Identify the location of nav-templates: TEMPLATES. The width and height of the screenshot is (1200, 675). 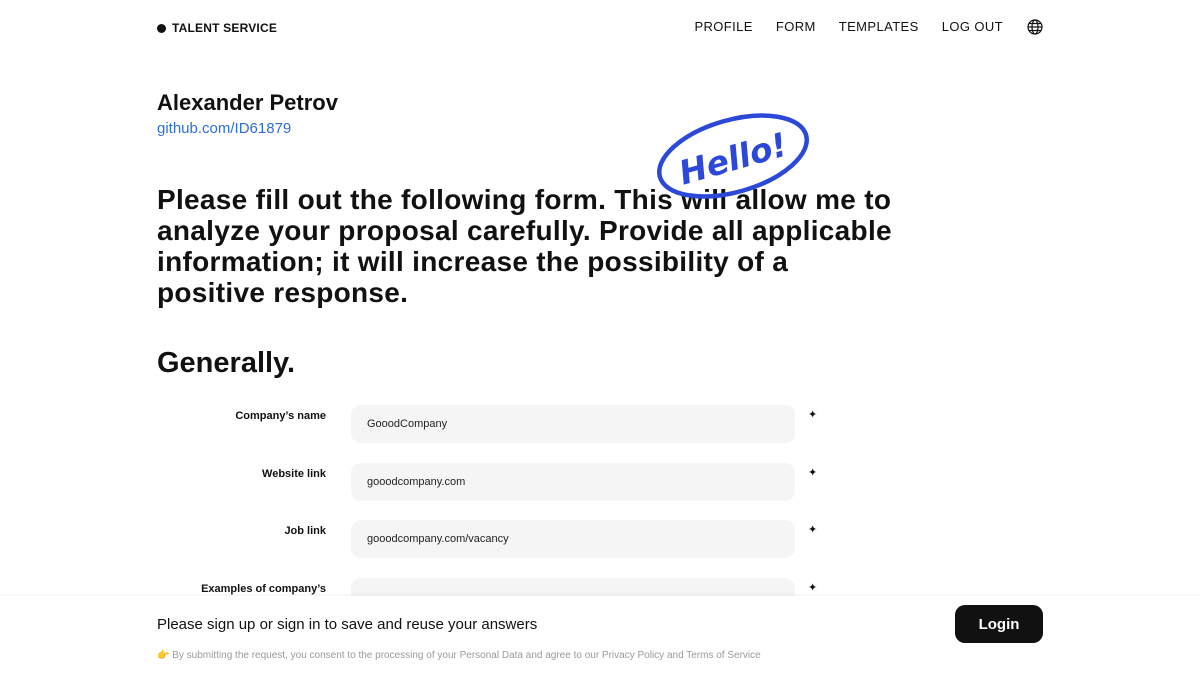
(879, 27).